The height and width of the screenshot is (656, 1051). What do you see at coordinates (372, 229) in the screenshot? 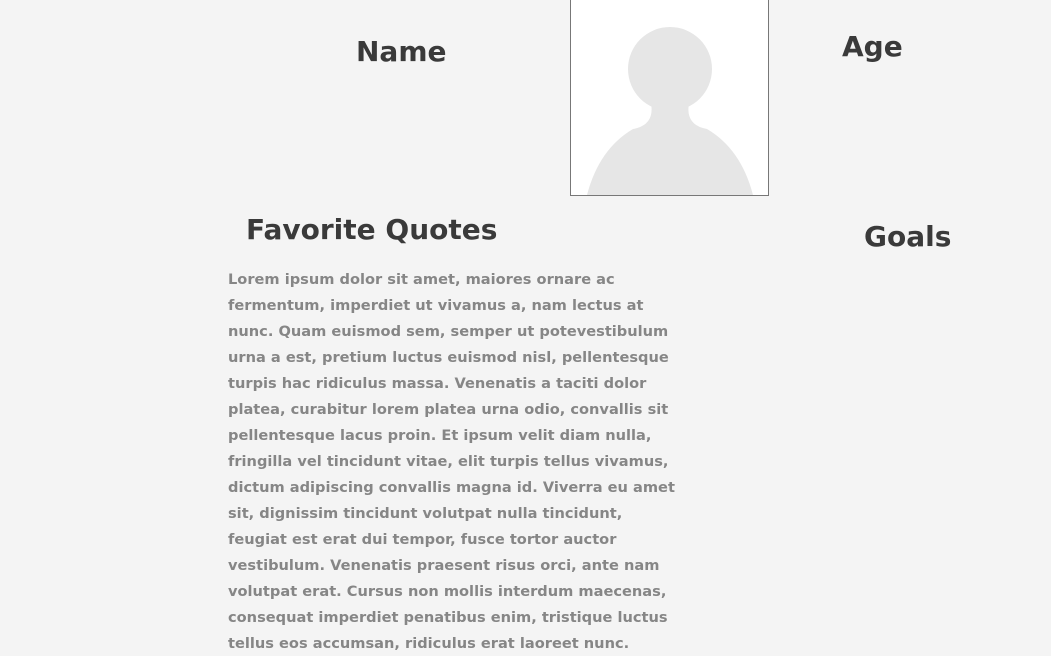
I see `favorite-quotes-heading: Favorite Quotes` at bounding box center [372, 229].